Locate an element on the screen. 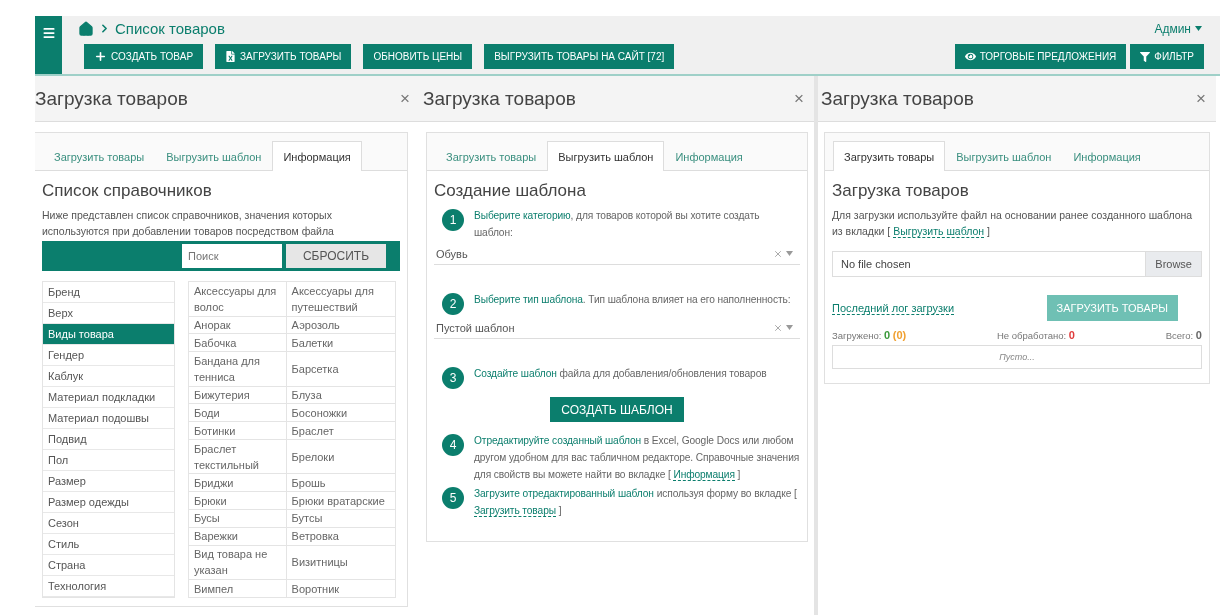 This screenshot has height=615, width=1220. stat-label: Всего: is located at coordinates (1179, 335).